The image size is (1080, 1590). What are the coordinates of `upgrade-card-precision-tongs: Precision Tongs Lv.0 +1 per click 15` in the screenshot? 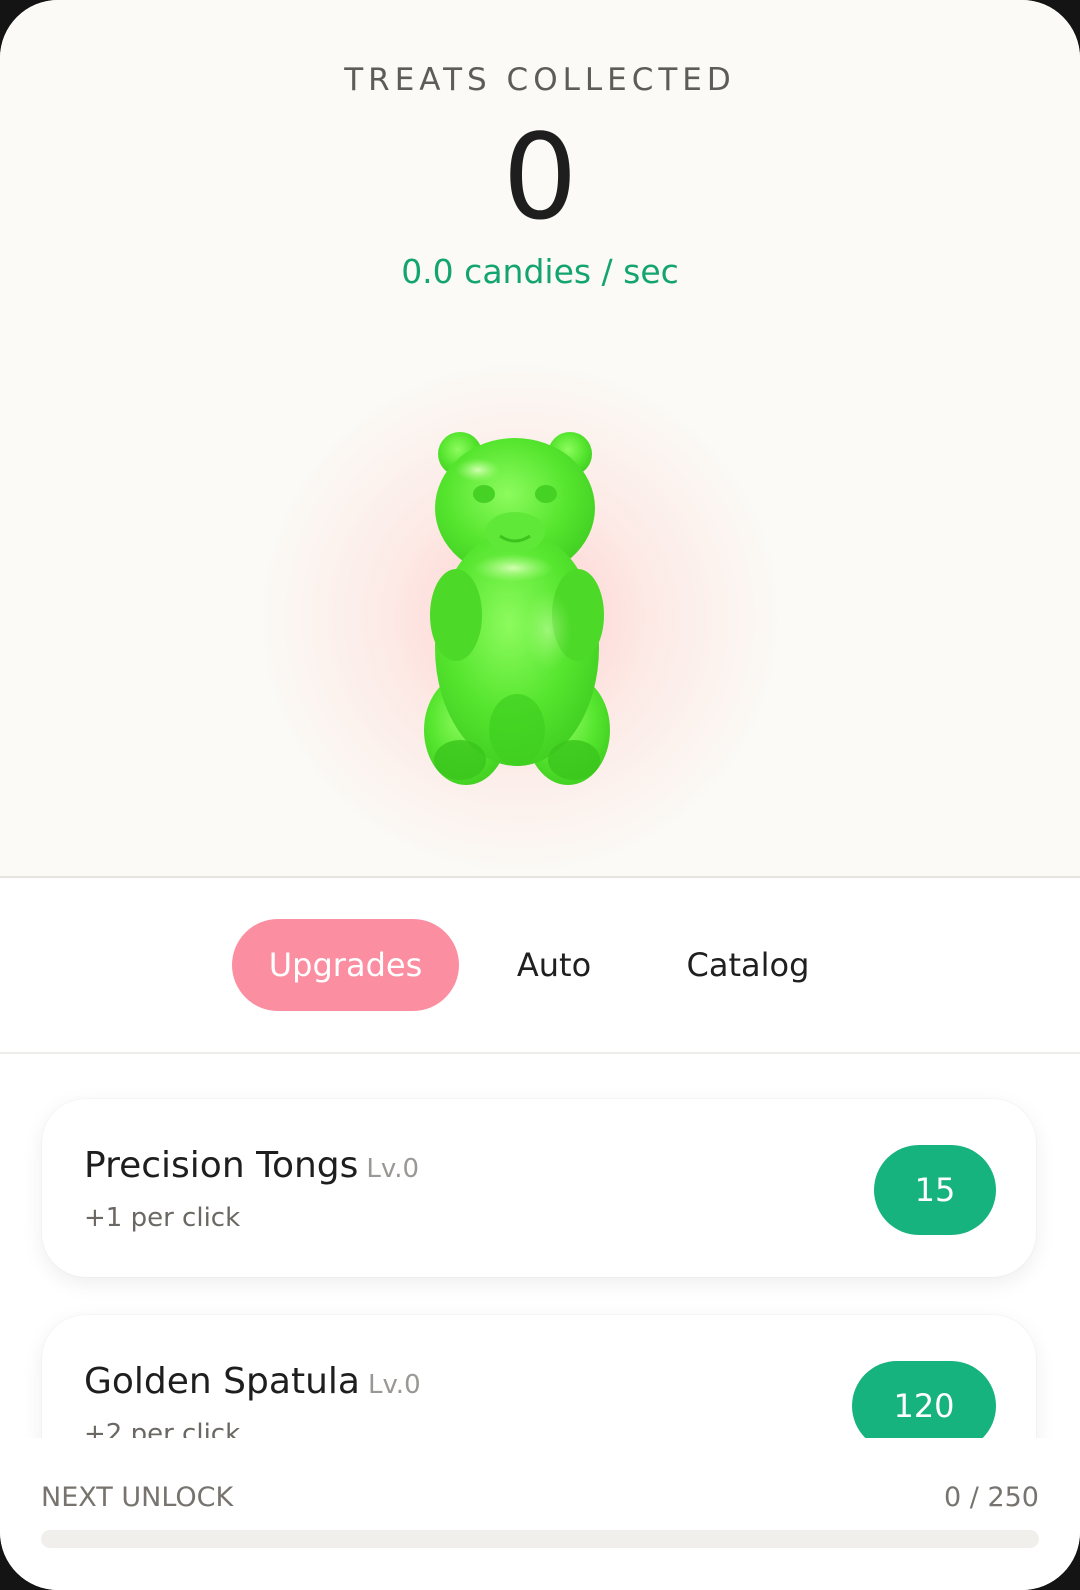 It's located at (539, 1188).